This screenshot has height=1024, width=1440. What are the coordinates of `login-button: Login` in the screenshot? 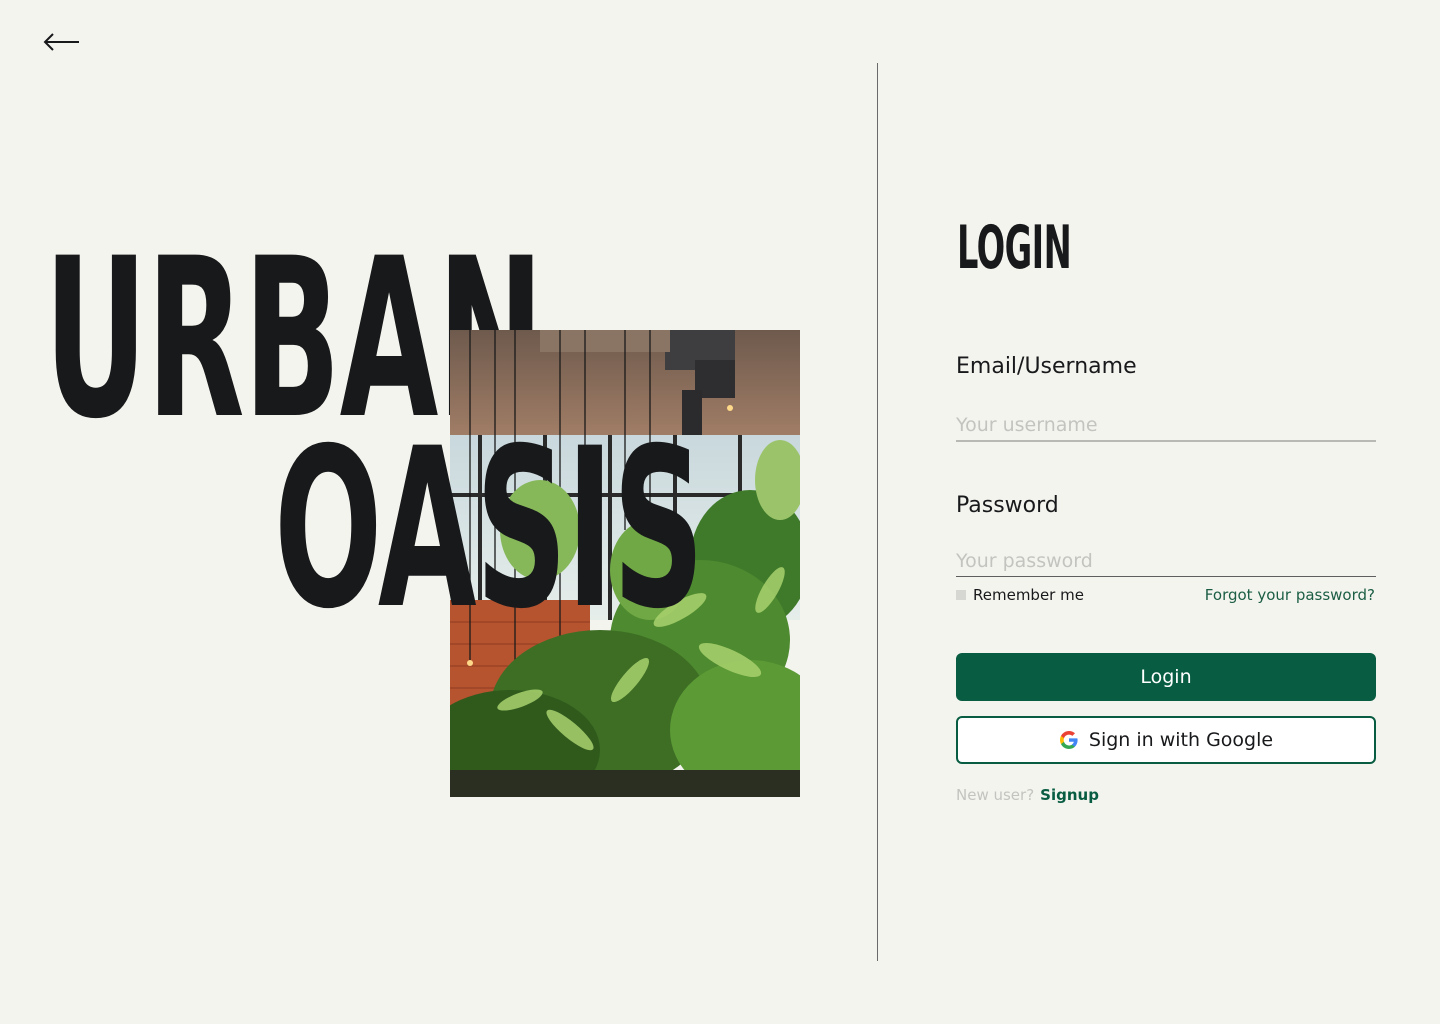 It's located at (1166, 677).